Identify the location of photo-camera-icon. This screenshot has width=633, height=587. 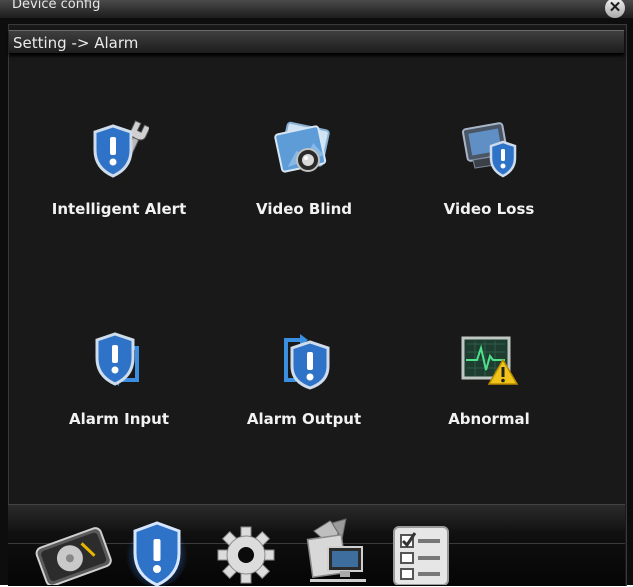
(302, 147).